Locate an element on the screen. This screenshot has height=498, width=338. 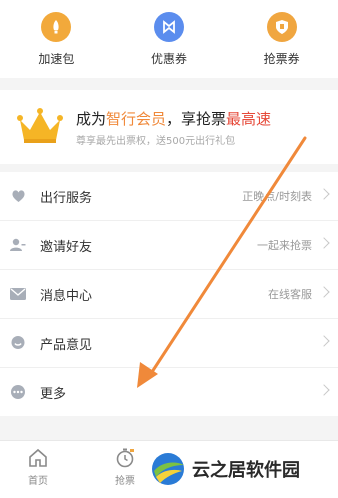
vip-title-highlight2: 最高速 is located at coordinates (249, 119).